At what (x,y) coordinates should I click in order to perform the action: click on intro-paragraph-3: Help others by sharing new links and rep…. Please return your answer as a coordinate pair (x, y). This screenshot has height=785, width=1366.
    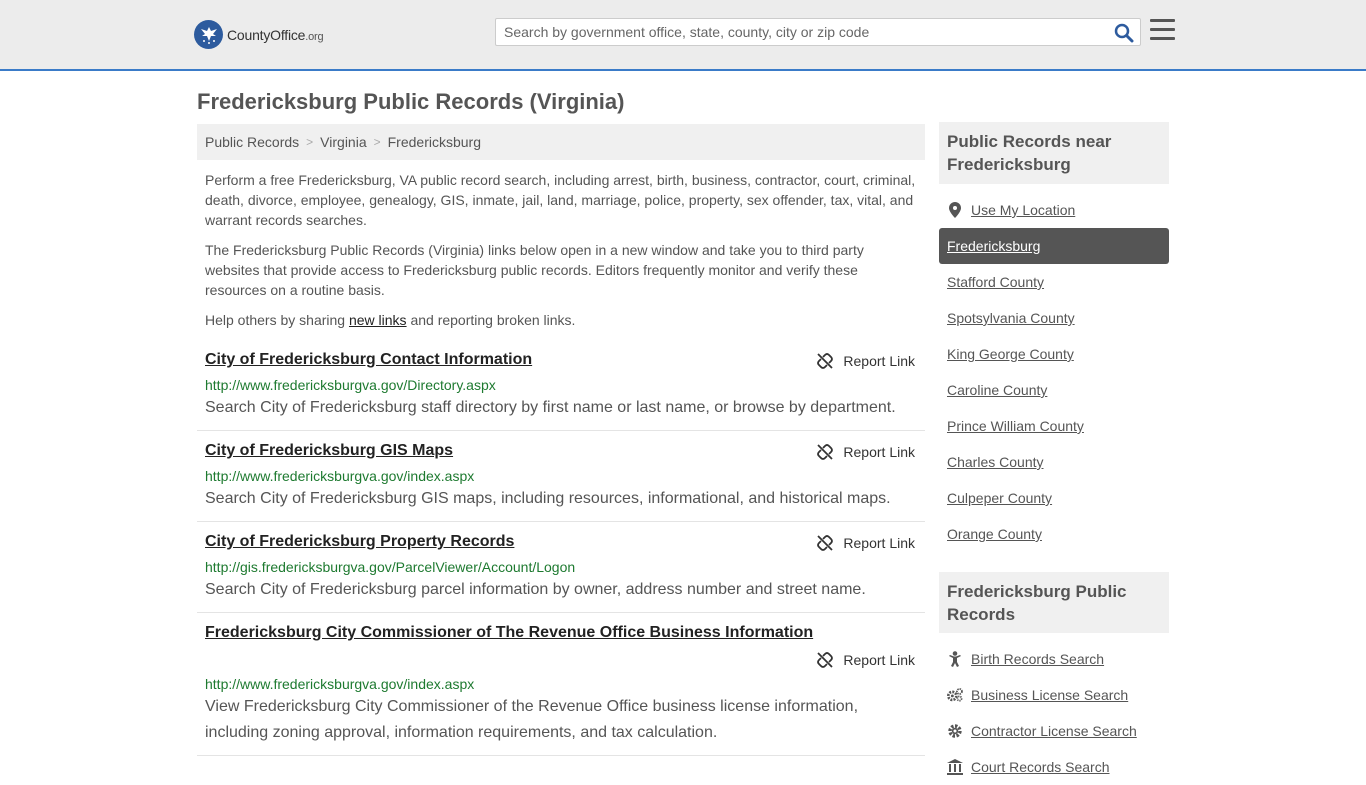
    Looking at the image, I should click on (390, 320).